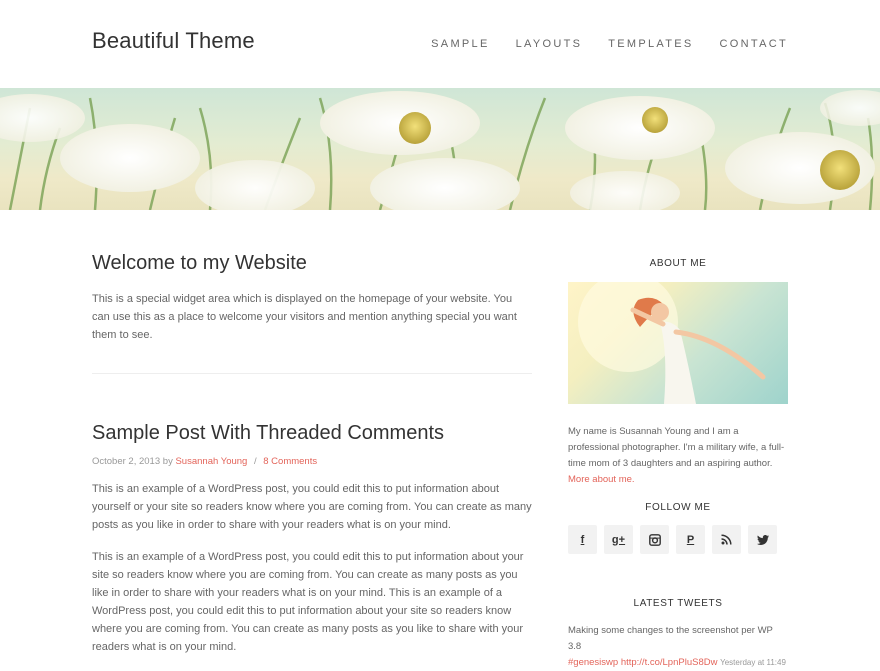 This screenshot has height=671, width=880. What do you see at coordinates (126, 461) in the screenshot?
I see `post-date: October 2, 2013` at bounding box center [126, 461].